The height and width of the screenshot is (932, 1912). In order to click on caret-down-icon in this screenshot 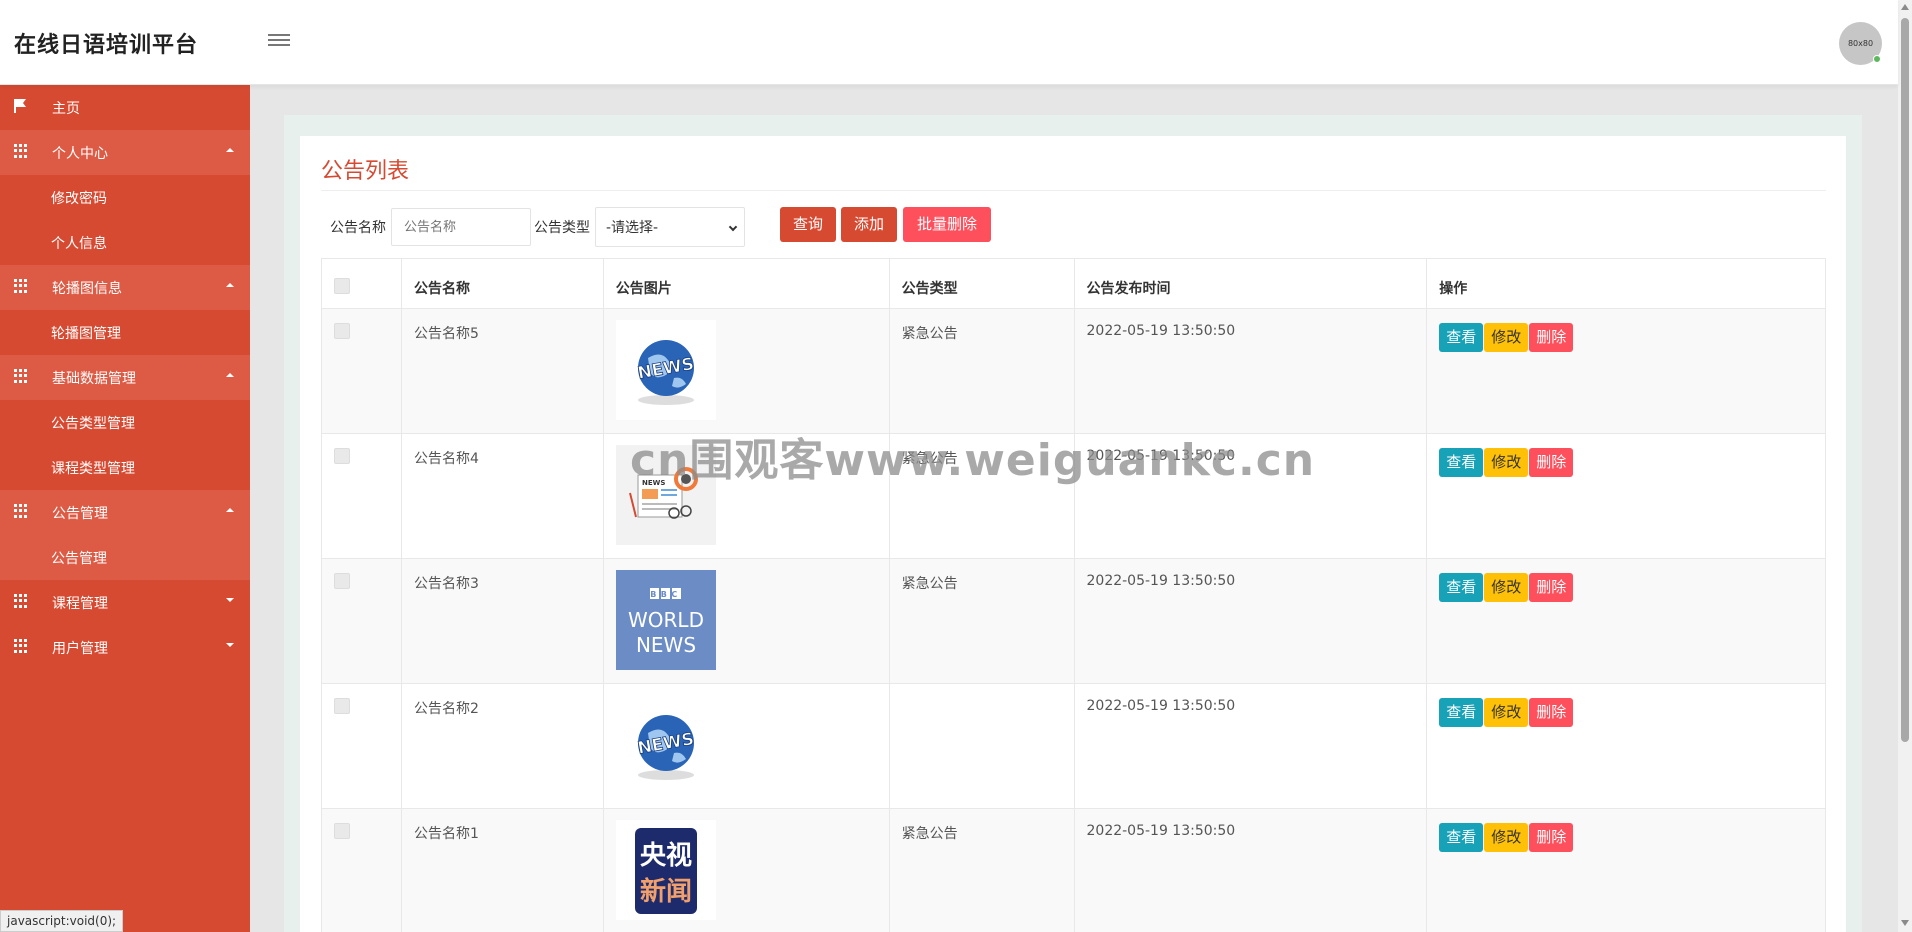, I will do `click(230, 600)`.